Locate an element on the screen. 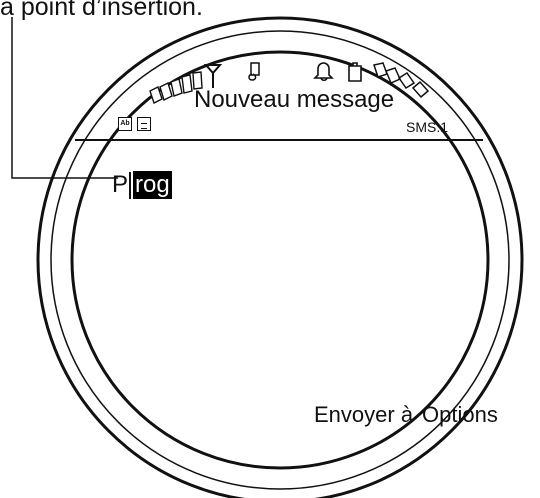  send-to-softkey: Envoyer à is located at coordinates (363, 415).